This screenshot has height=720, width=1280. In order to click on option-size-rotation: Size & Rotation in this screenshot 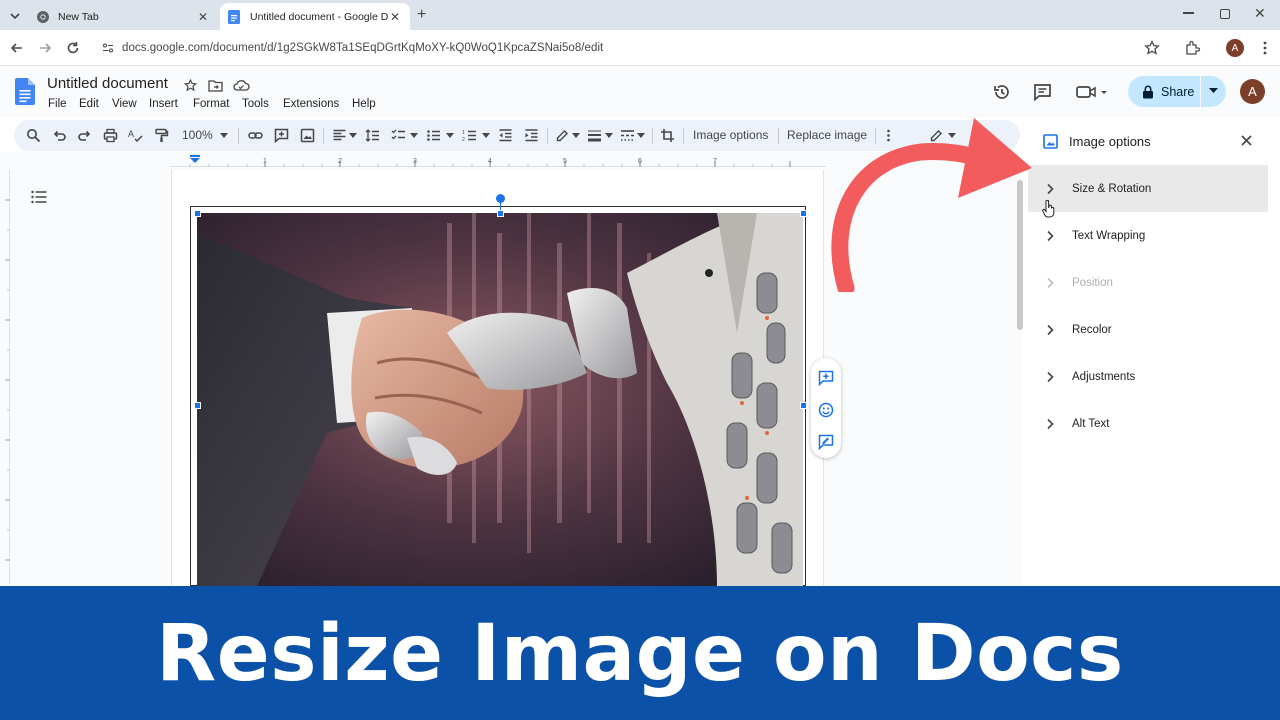, I will do `click(1148, 188)`.